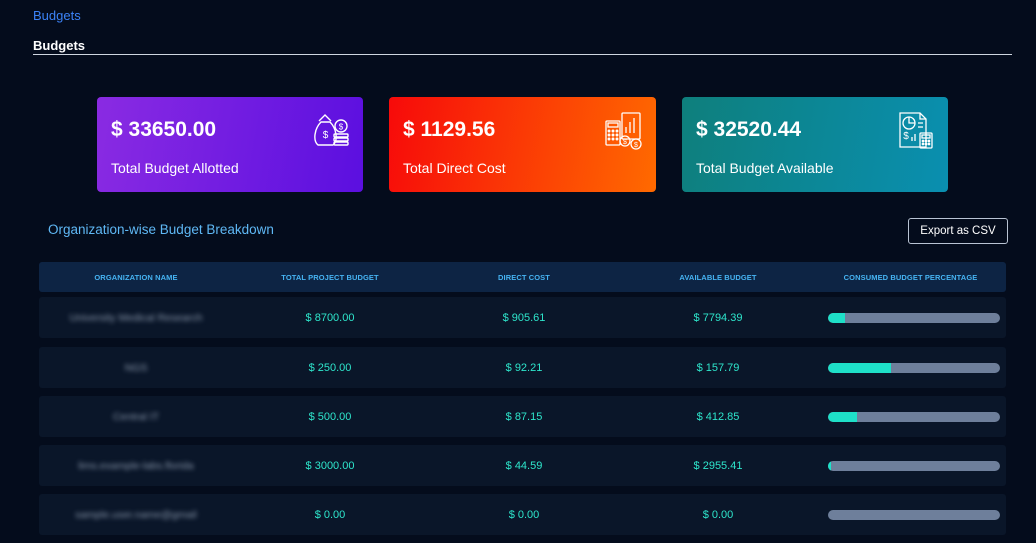 The width and height of the screenshot is (1036, 543). What do you see at coordinates (136, 514) in the screenshot?
I see `org-name-cell: sample.user.name@gmail` at bounding box center [136, 514].